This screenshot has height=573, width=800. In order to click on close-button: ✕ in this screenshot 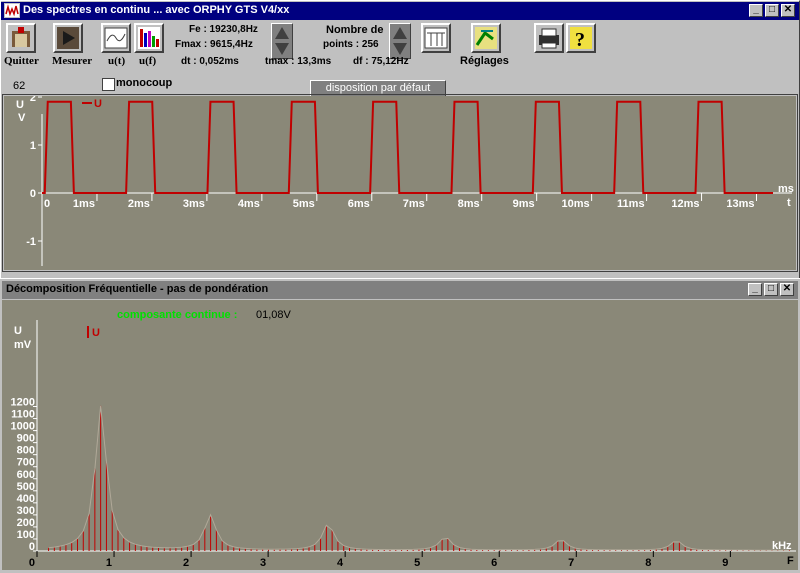, I will do `click(788, 10)`.